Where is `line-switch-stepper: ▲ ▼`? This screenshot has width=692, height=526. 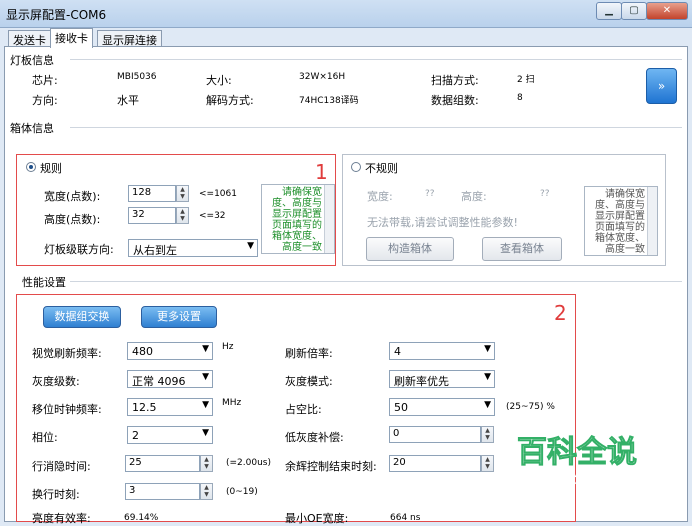
line-switch-stepper: ▲ ▼ is located at coordinates (206, 491).